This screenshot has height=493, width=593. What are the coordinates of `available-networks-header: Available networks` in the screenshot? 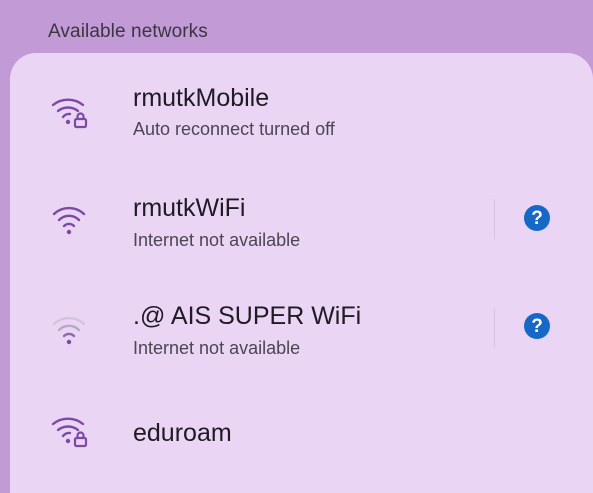 It's located at (296, 28).